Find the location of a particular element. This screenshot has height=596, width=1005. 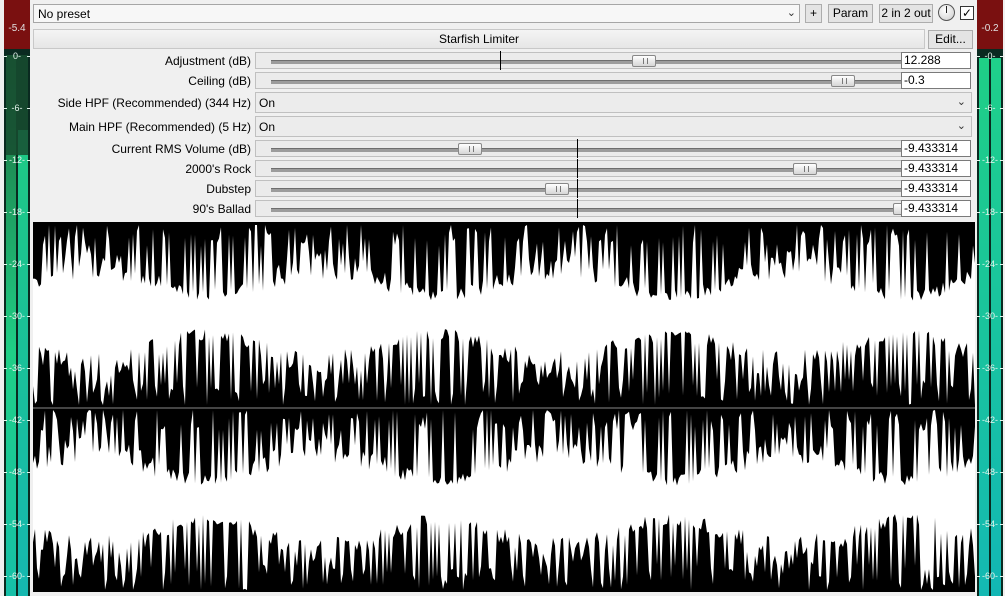

param-row-main-hpf: Main HPF (Recommended) (5 Hz) On ⌄ is located at coordinates (505, 127).